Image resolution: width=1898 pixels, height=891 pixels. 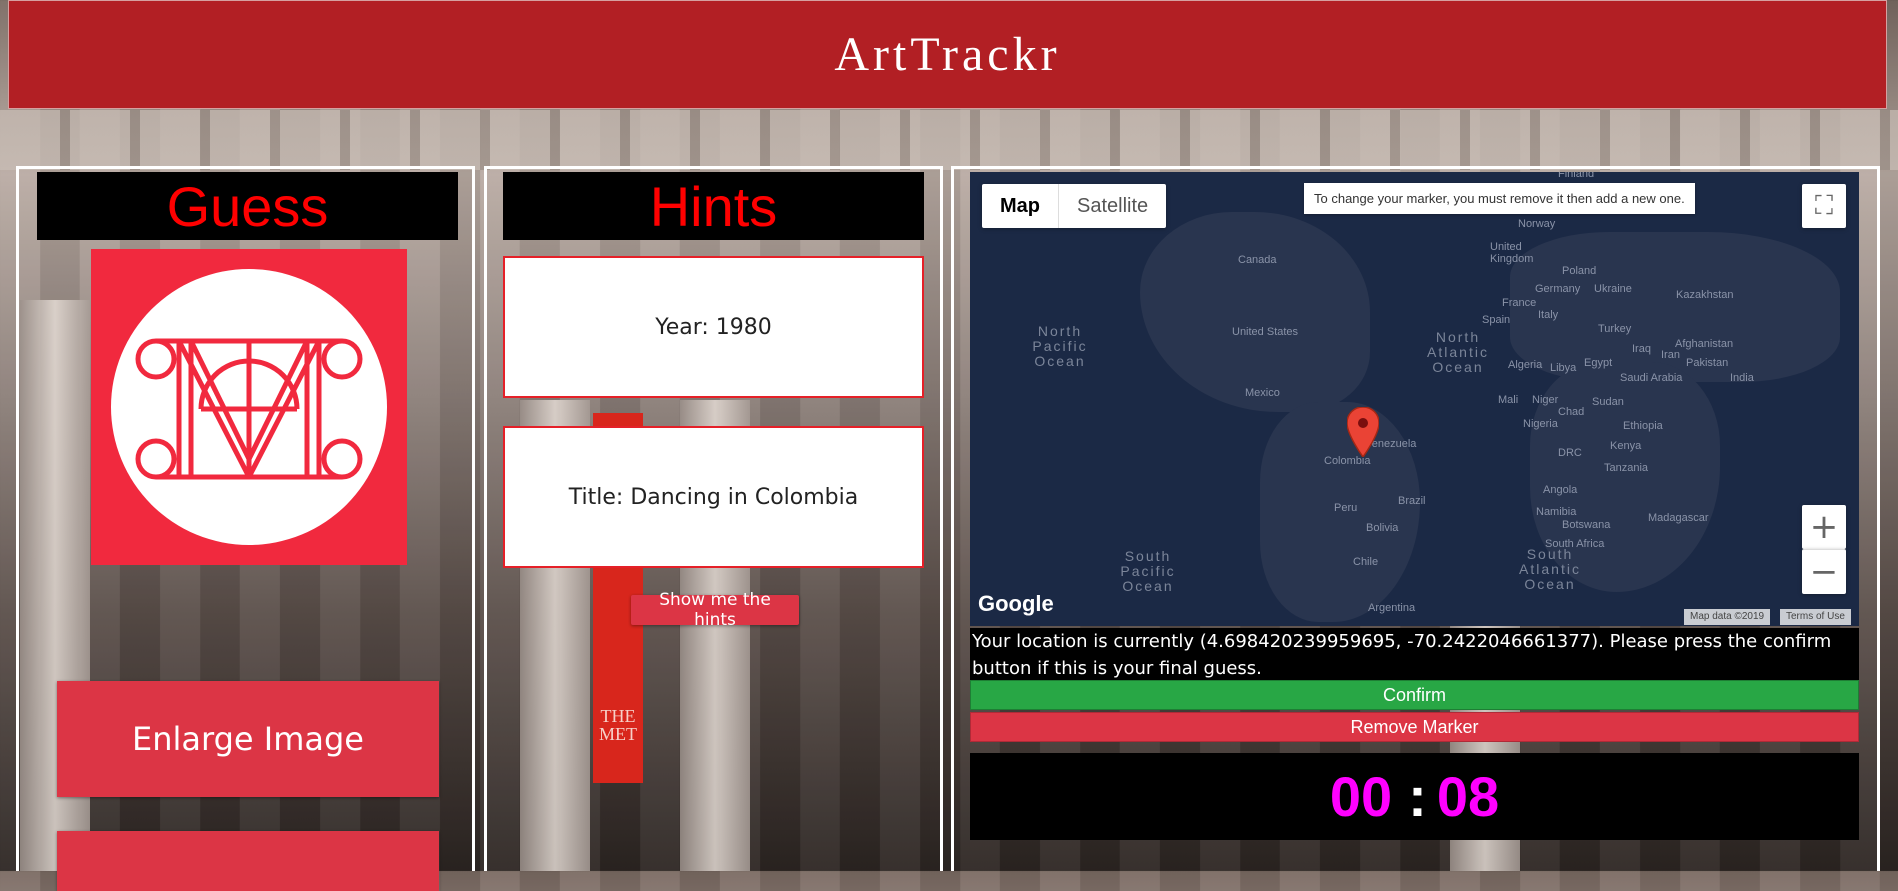 What do you see at coordinates (1563, 368) in the screenshot?
I see `map-label: Libya` at bounding box center [1563, 368].